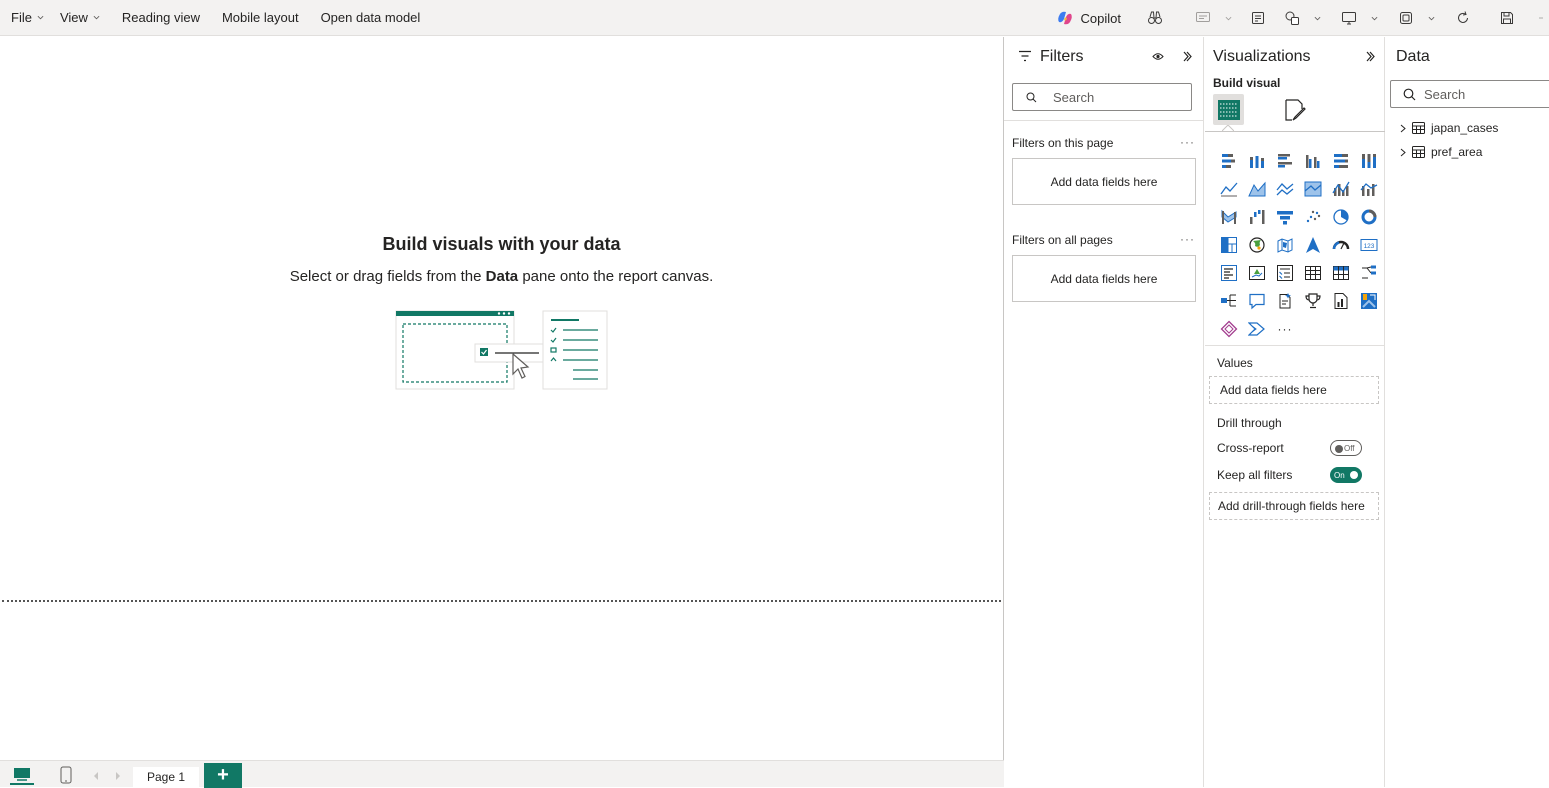  What do you see at coordinates (1449, 128) in the screenshot?
I see `table-item-japan-cases: japan_cases` at bounding box center [1449, 128].